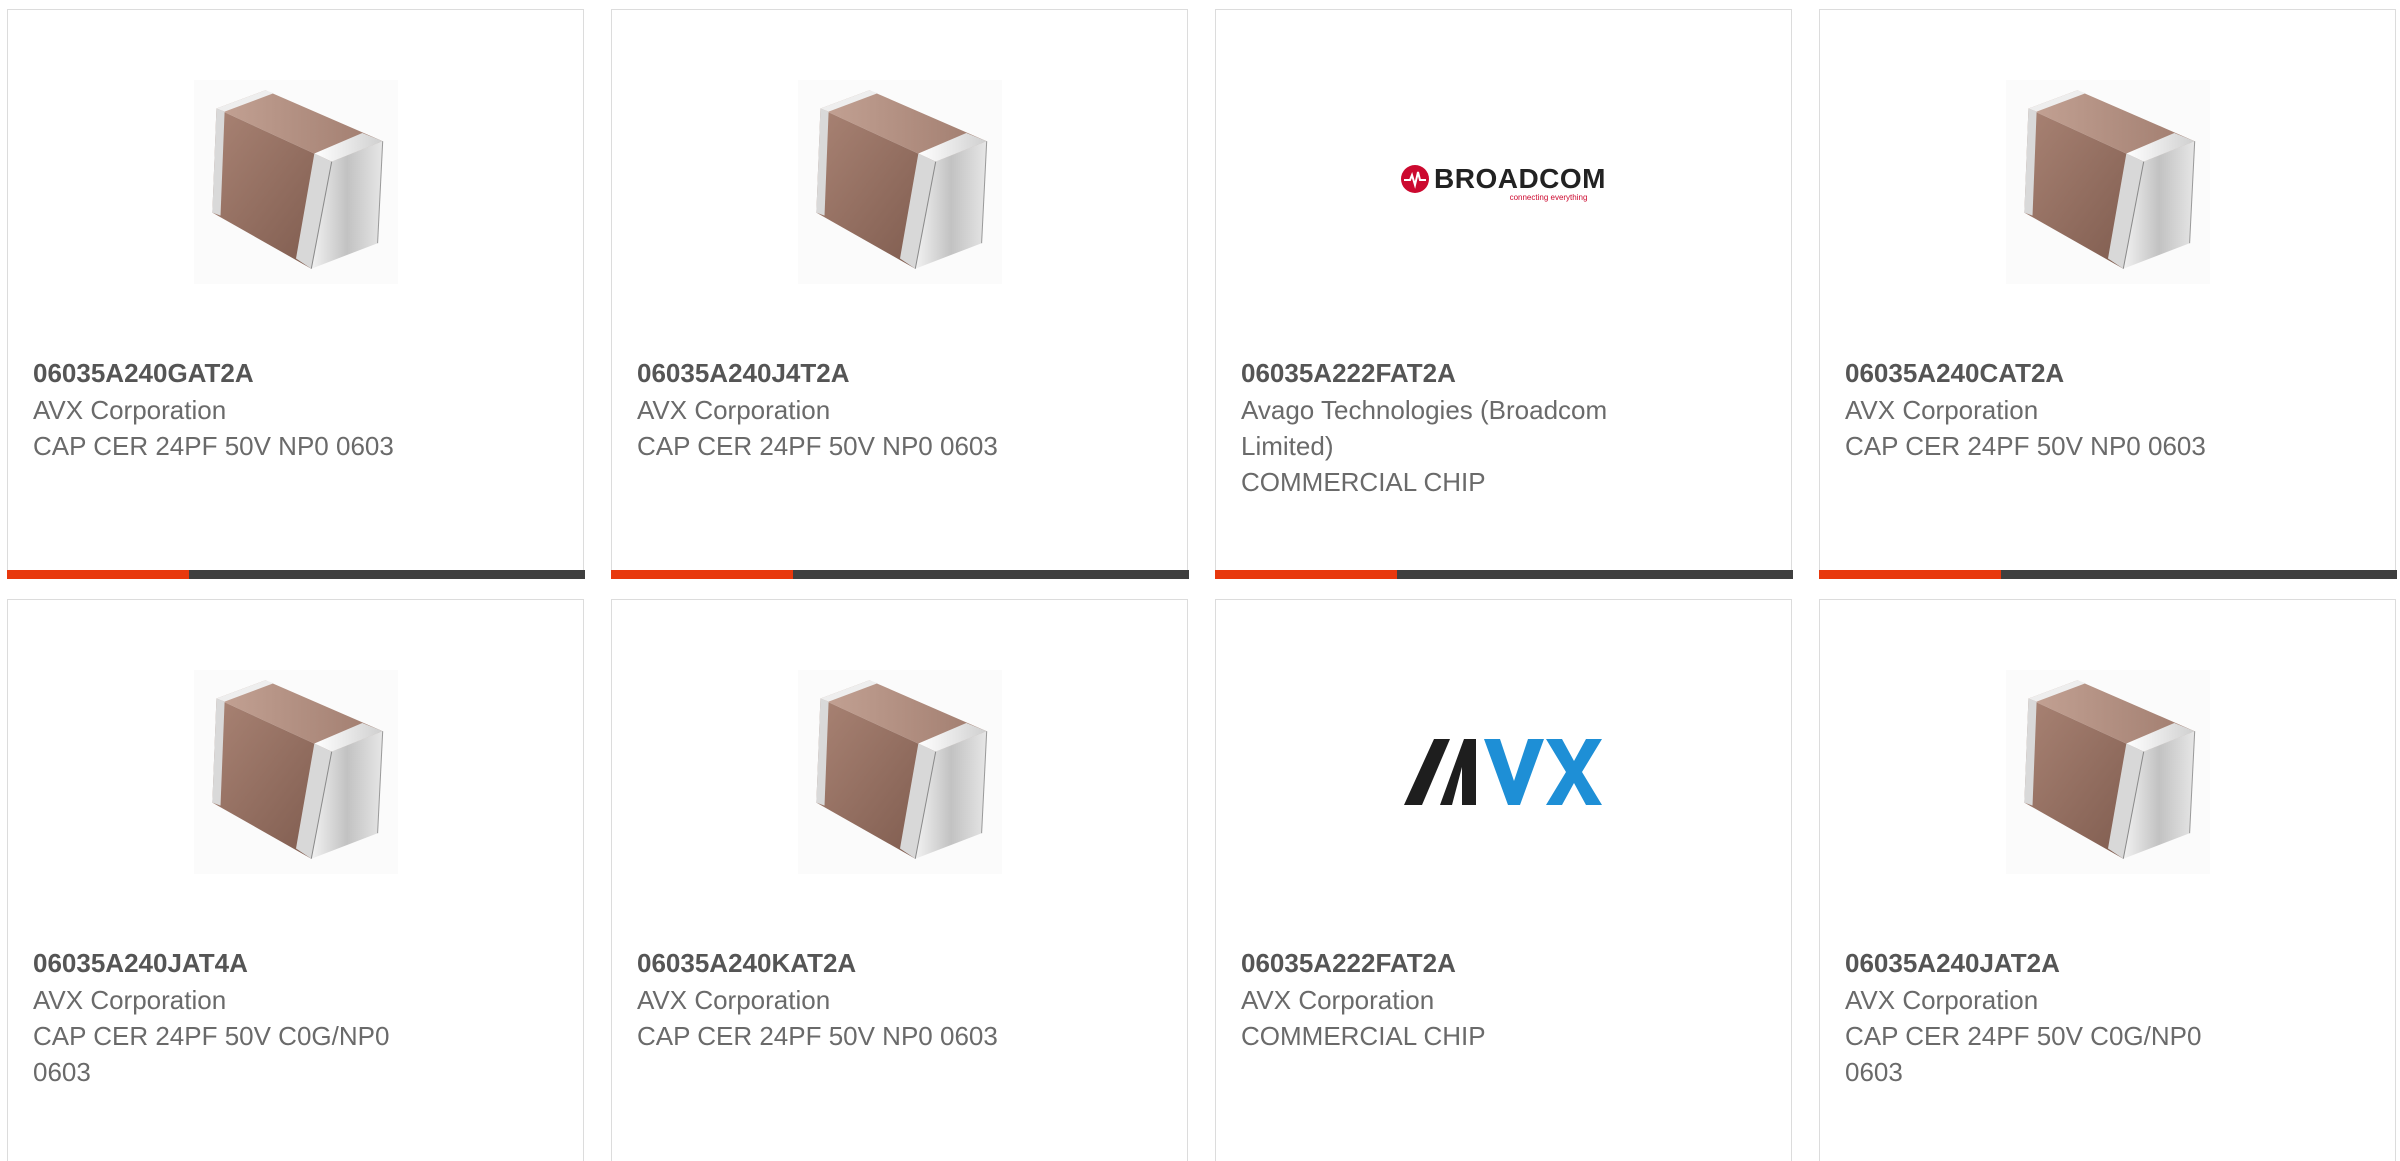 This screenshot has width=2400, height=1161. Describe the element at coordinates (1424, 428) in the screenshot. I see `manufacturer-name: Avago Technologies (Broadcom Limited)` at that location.